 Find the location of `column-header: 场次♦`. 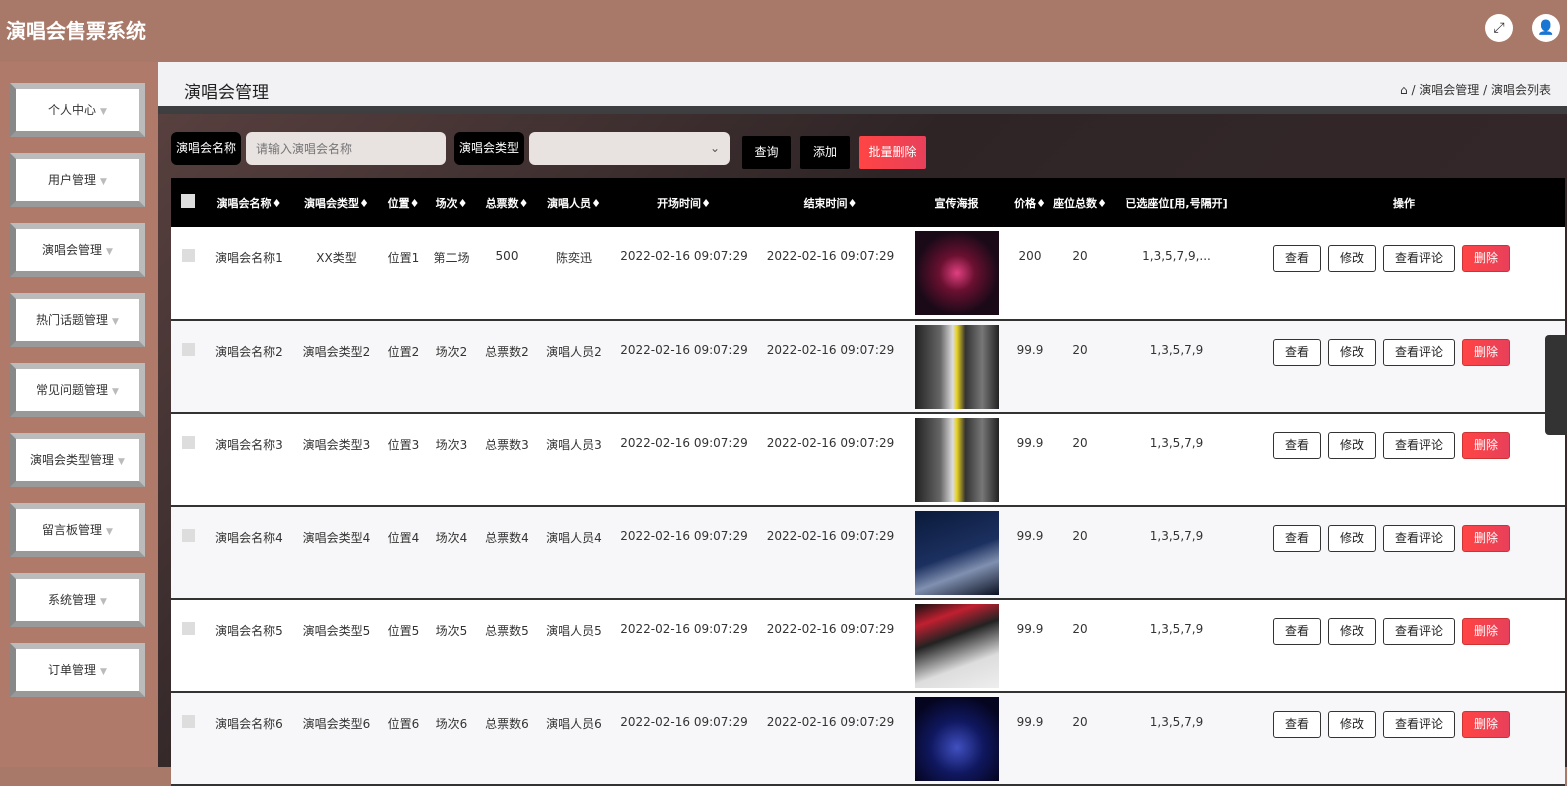

column-header: 场次♦ is located at coordinates (451, 202).